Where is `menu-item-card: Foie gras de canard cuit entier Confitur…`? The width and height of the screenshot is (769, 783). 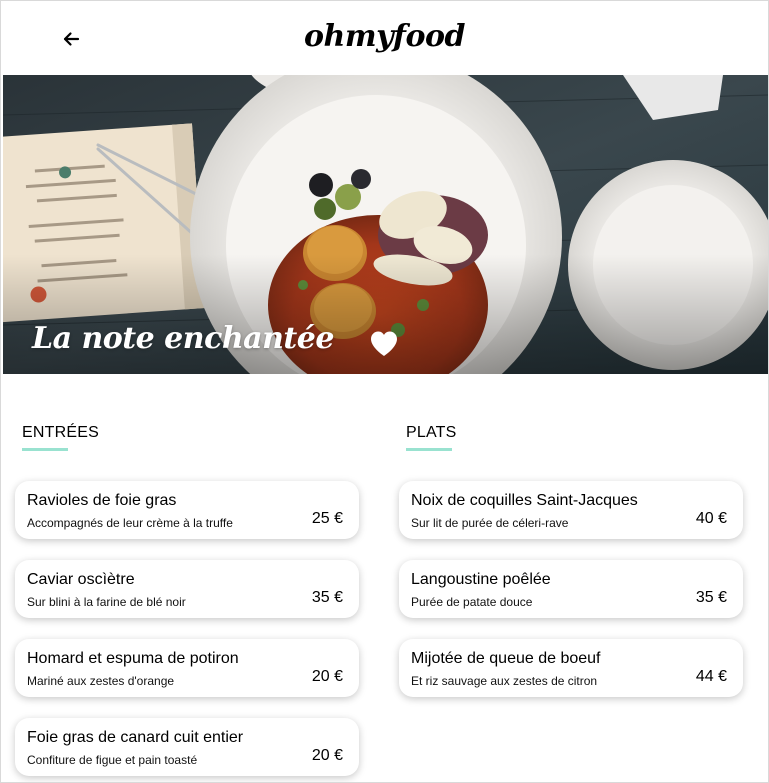
menu-item-card: Foie gras de canard cuit entier Confitur… is located at coordinates (187, 747).